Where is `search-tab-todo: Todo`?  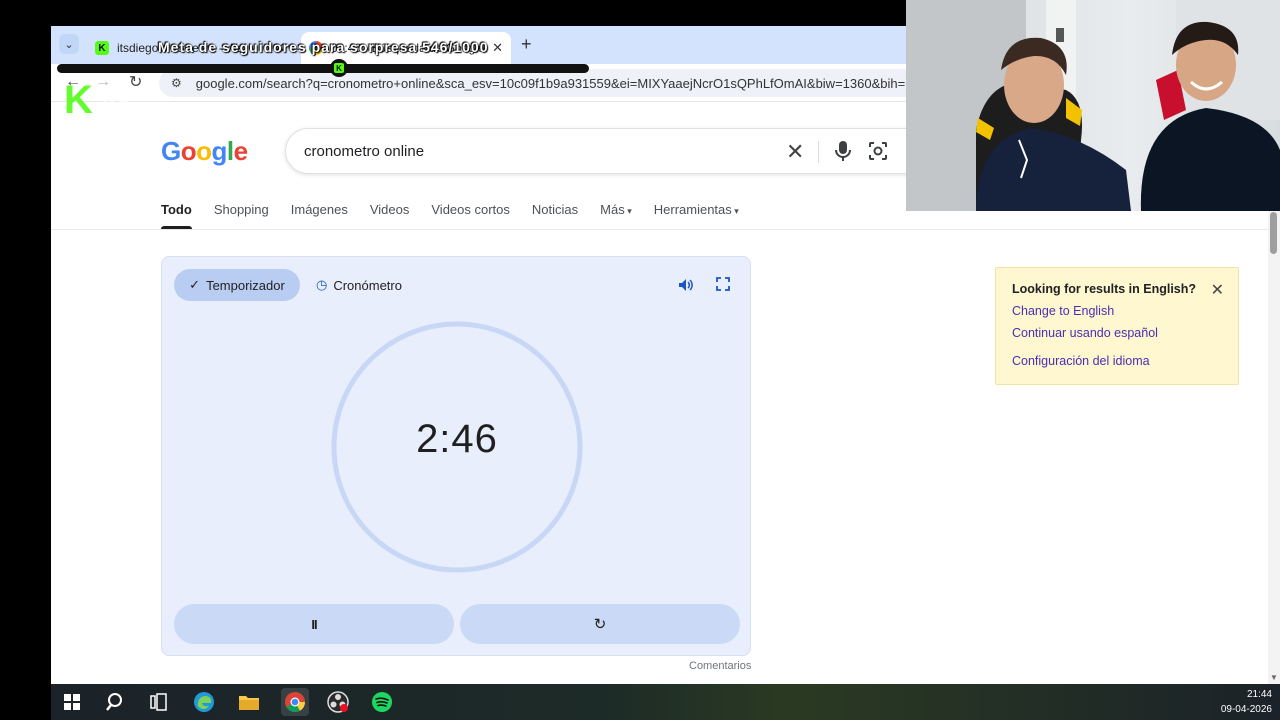
search-tab-todo: Todo is located at coordinates (176, 215).